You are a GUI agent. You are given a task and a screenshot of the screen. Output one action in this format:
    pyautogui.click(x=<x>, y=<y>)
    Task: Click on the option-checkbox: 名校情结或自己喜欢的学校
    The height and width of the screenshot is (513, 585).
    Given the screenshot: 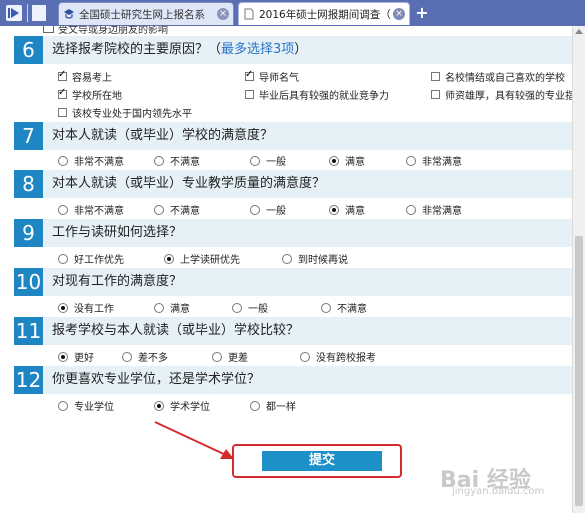 What is the action you would take?
    pyautogui.click(x=498, y=76)
    